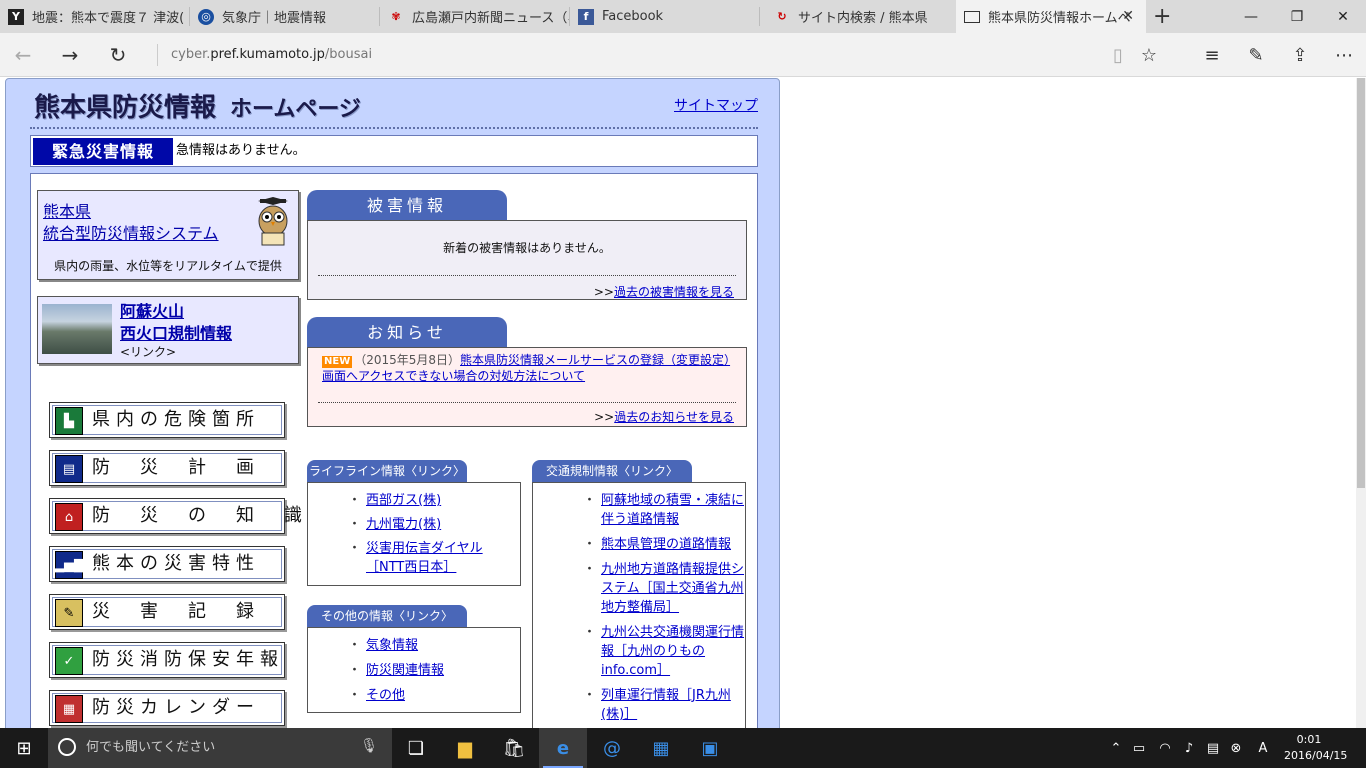 The width and height of the screenshot is (1366, 768). I want to click on lifeline-item: 九州電力(株), so click(434, 524).